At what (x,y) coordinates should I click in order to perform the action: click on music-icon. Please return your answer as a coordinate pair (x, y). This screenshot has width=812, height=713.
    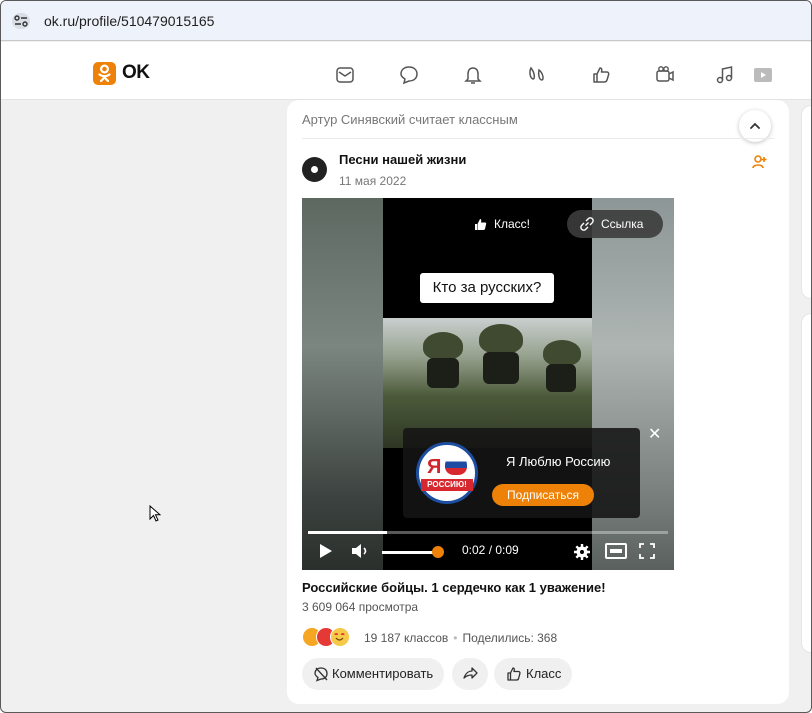
    Looking at the image, I should click on (725, 75).